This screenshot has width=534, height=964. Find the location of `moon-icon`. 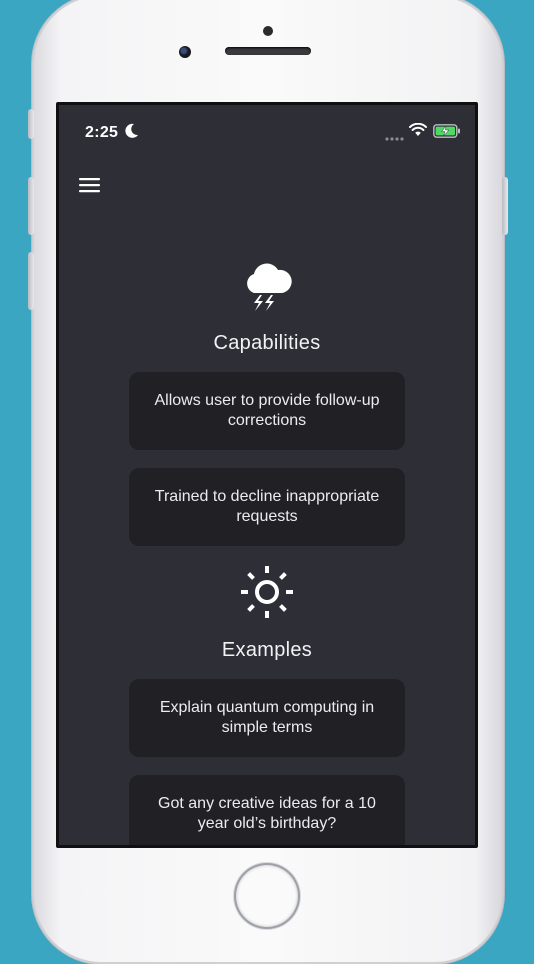

moon-icon is located at coordinates (132, 133).